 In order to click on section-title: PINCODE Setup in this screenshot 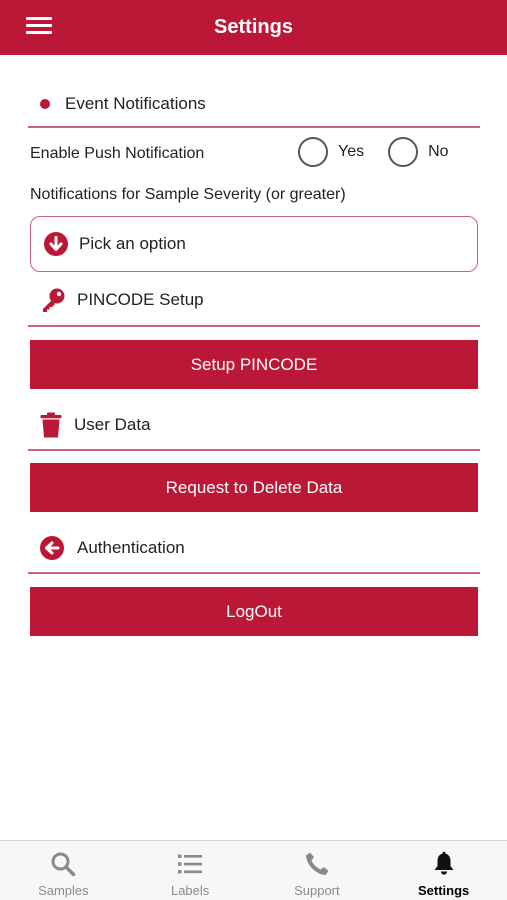, I will do `click(140, 299)`.